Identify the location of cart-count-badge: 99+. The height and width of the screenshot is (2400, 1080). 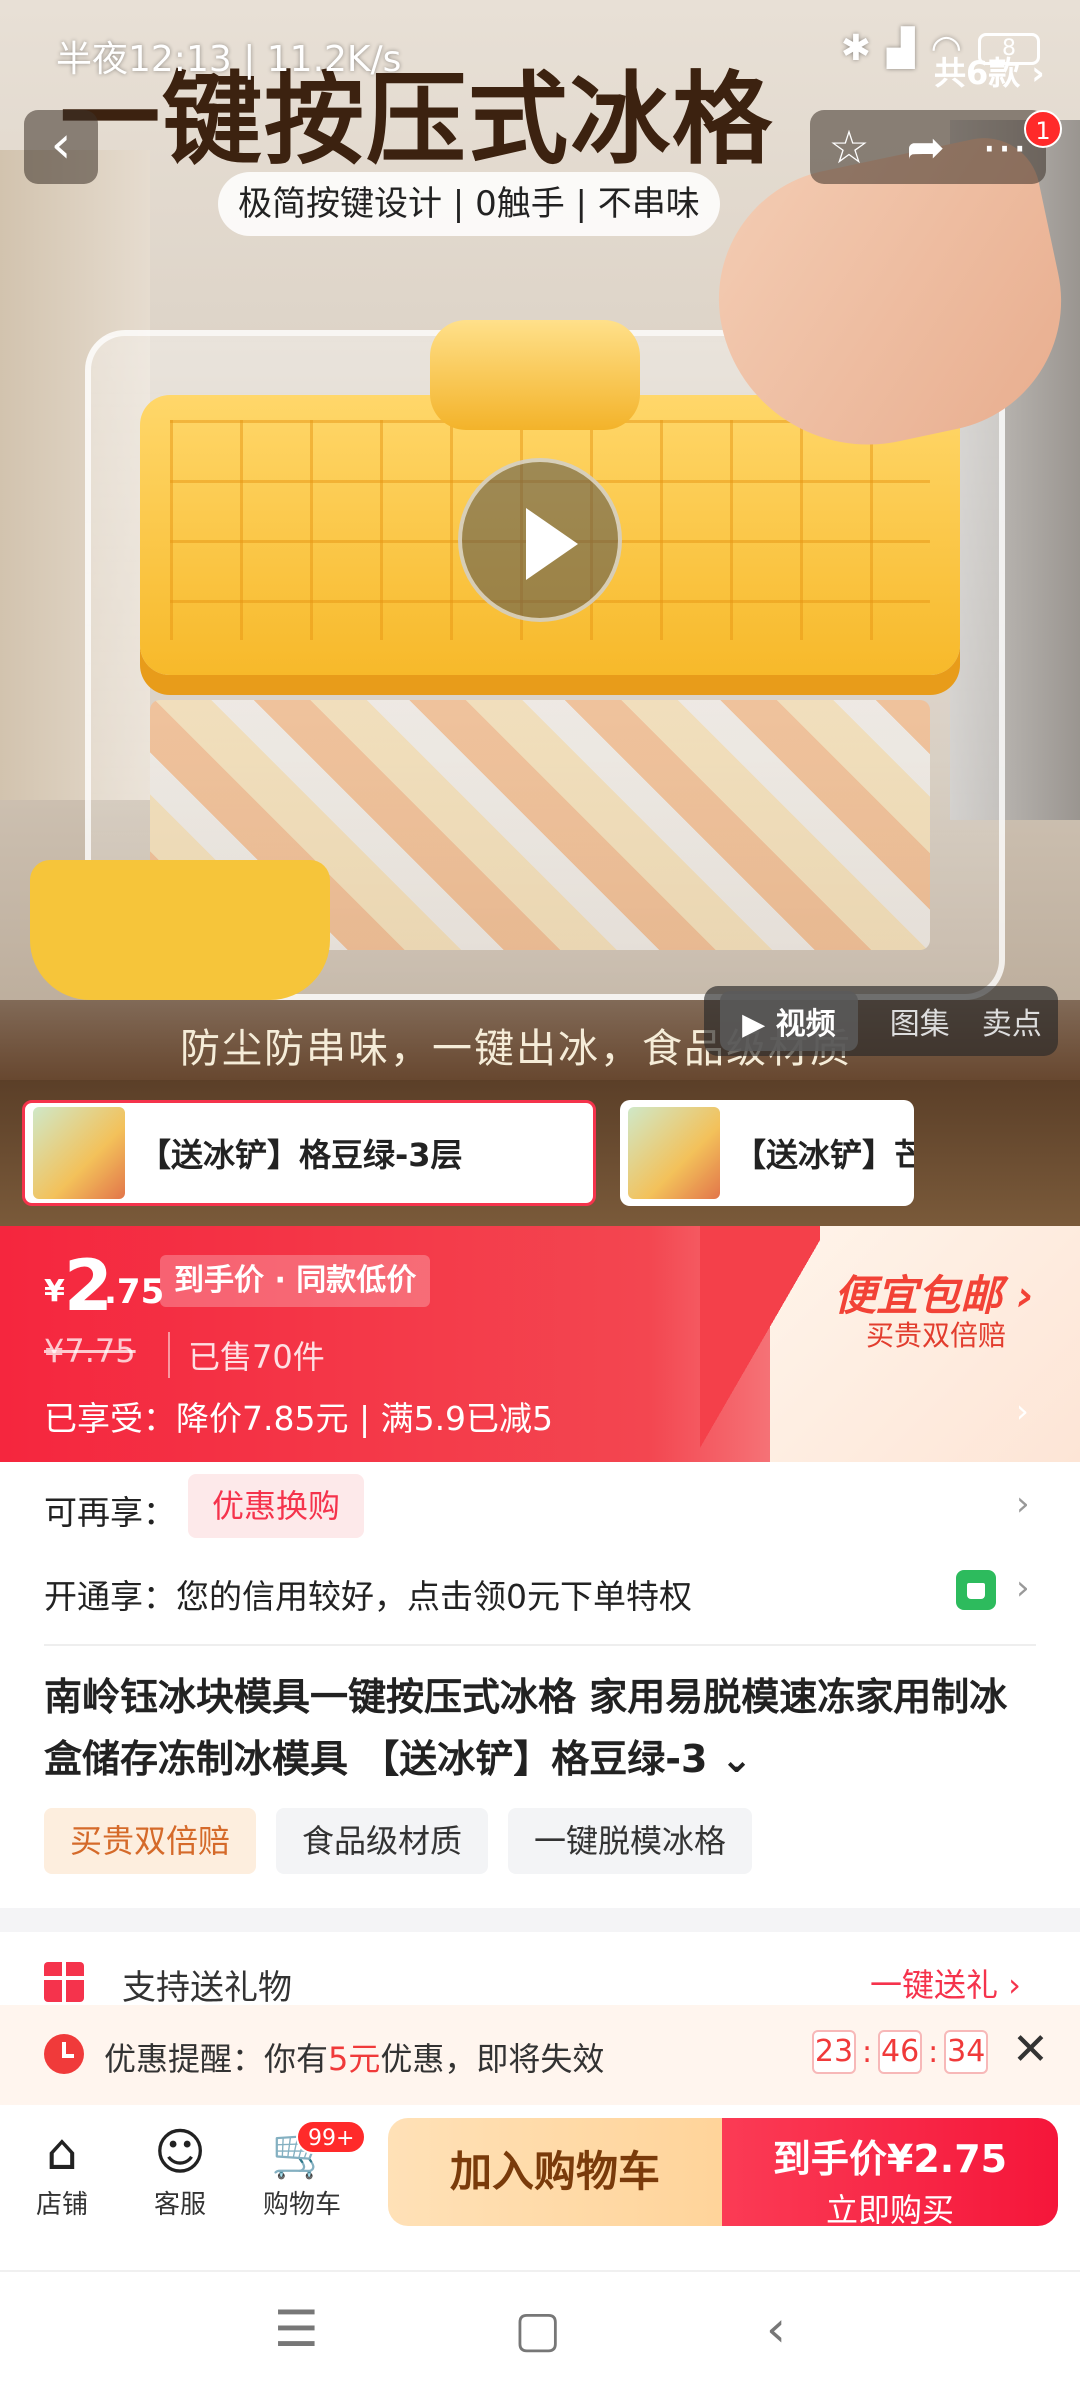
(331, 2137).